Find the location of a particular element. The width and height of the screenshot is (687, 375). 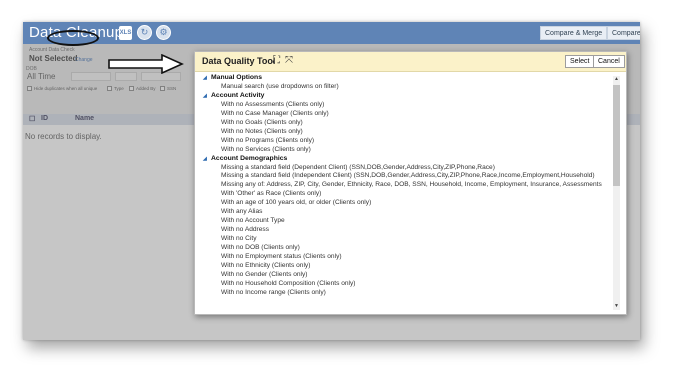

settings-icon: ⚙ is located at coordinates (163, 32).